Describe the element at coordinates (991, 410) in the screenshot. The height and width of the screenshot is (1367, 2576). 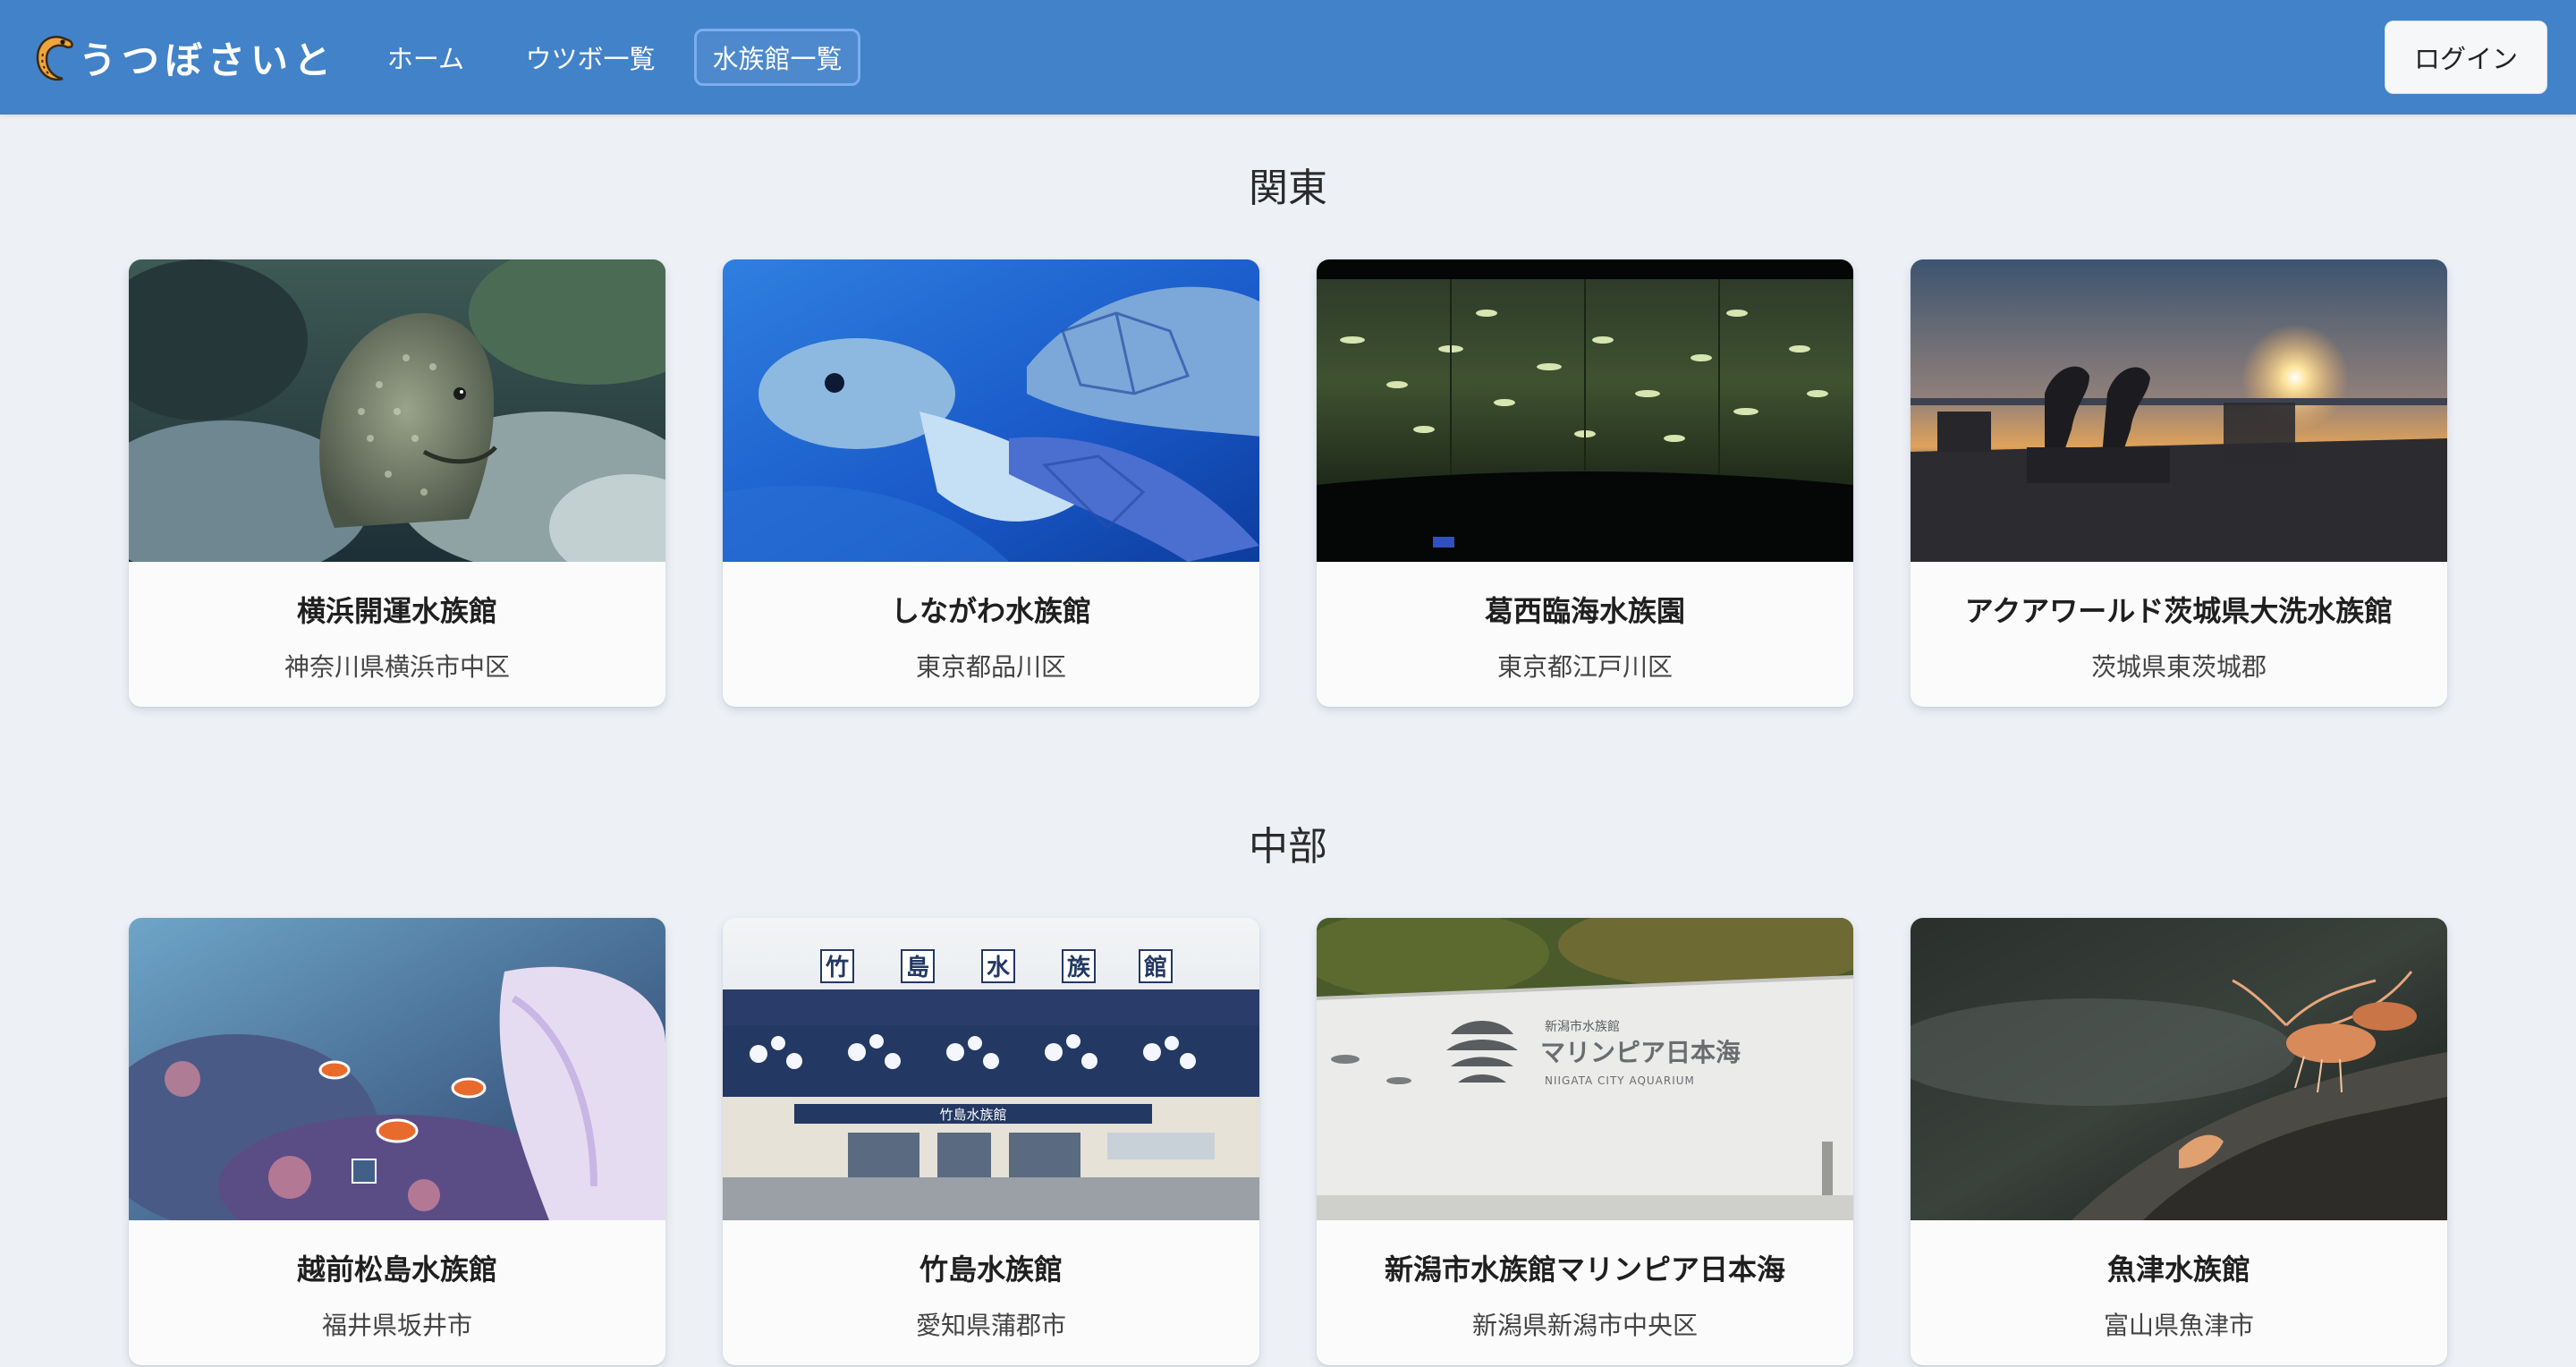
I see `sea-turtle-photo` at that location.